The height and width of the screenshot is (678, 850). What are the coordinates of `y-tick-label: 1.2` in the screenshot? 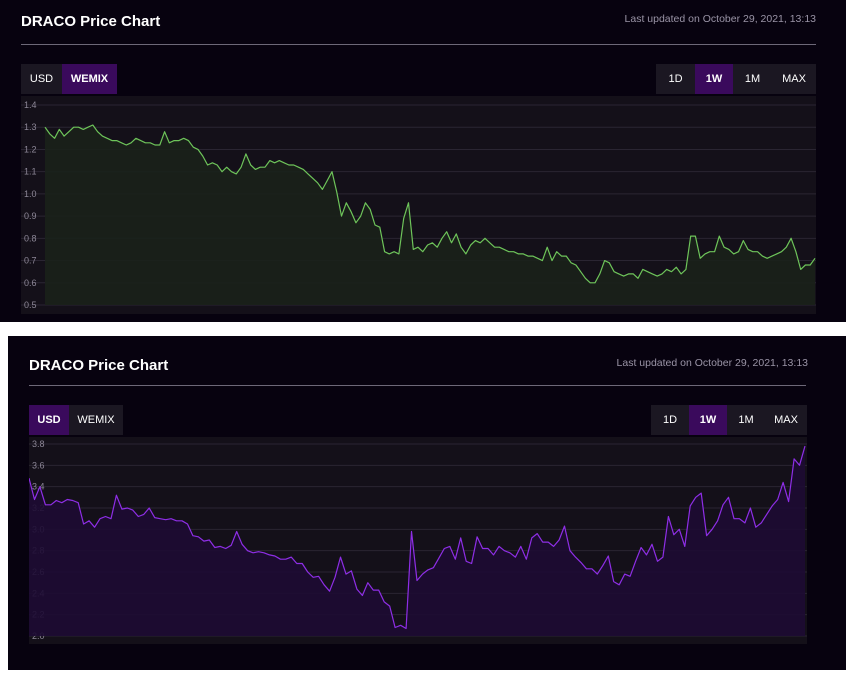 It's located at (30, 149).